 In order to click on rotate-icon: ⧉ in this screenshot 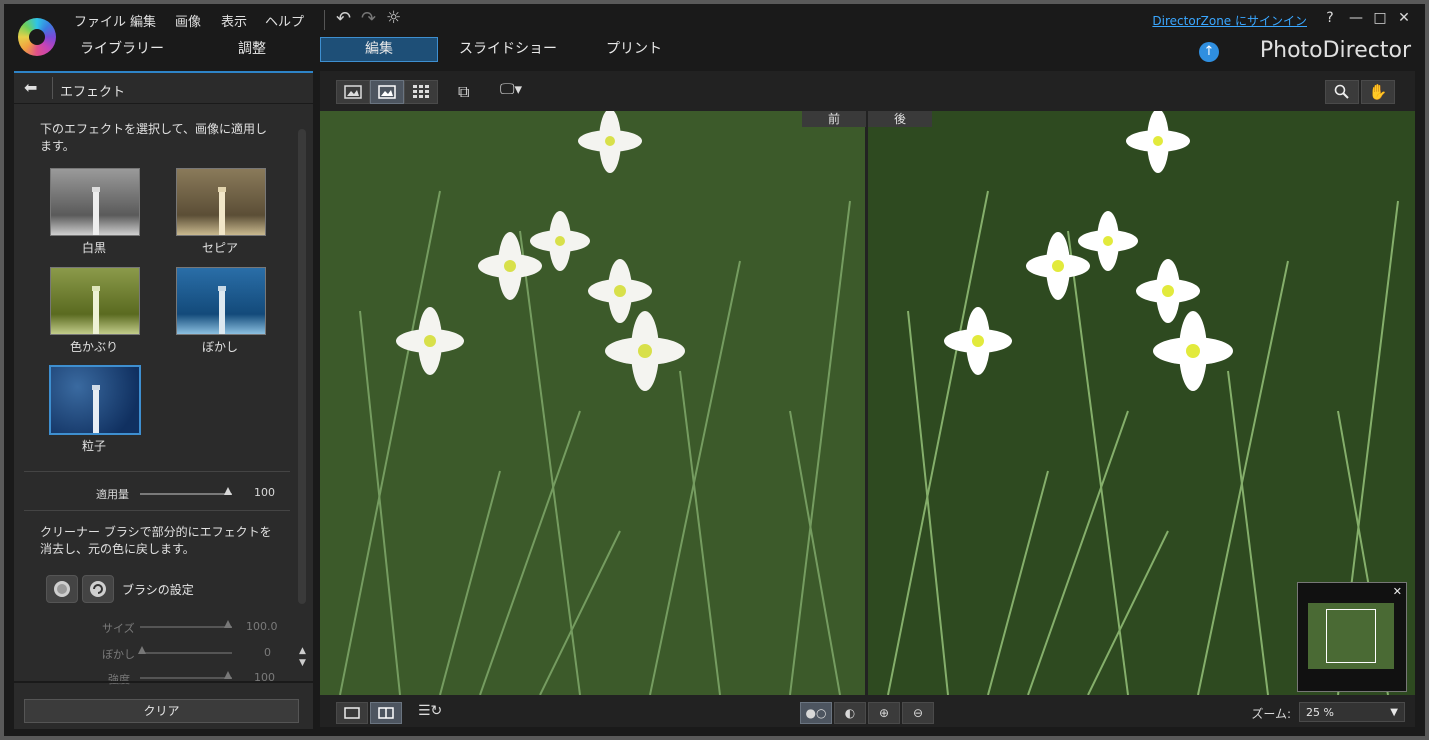, I will do `click(463, 92)`.